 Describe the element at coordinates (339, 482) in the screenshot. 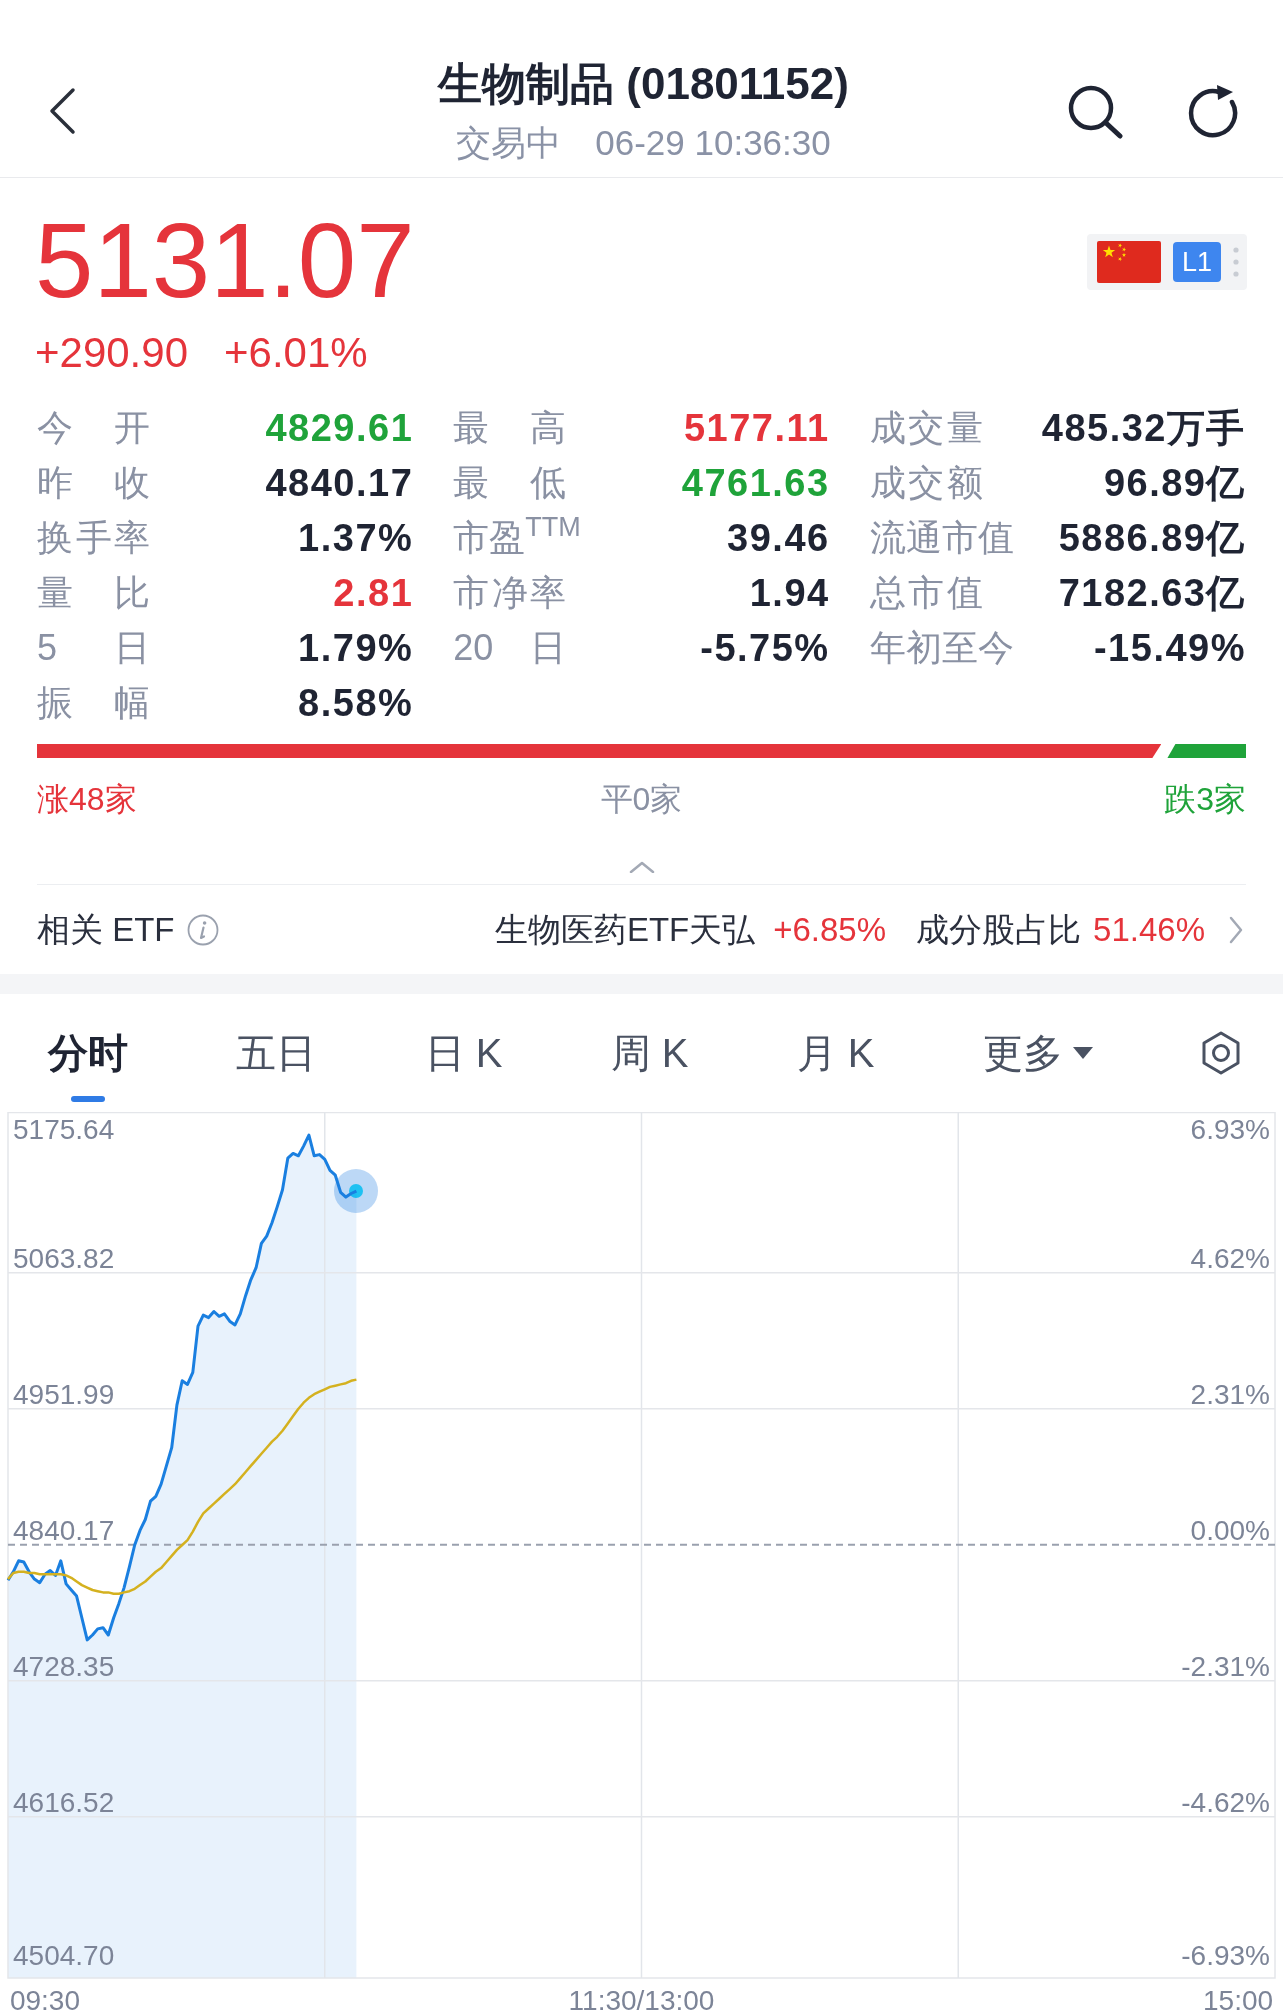

I see `stat-value: 4840.17` at that location.